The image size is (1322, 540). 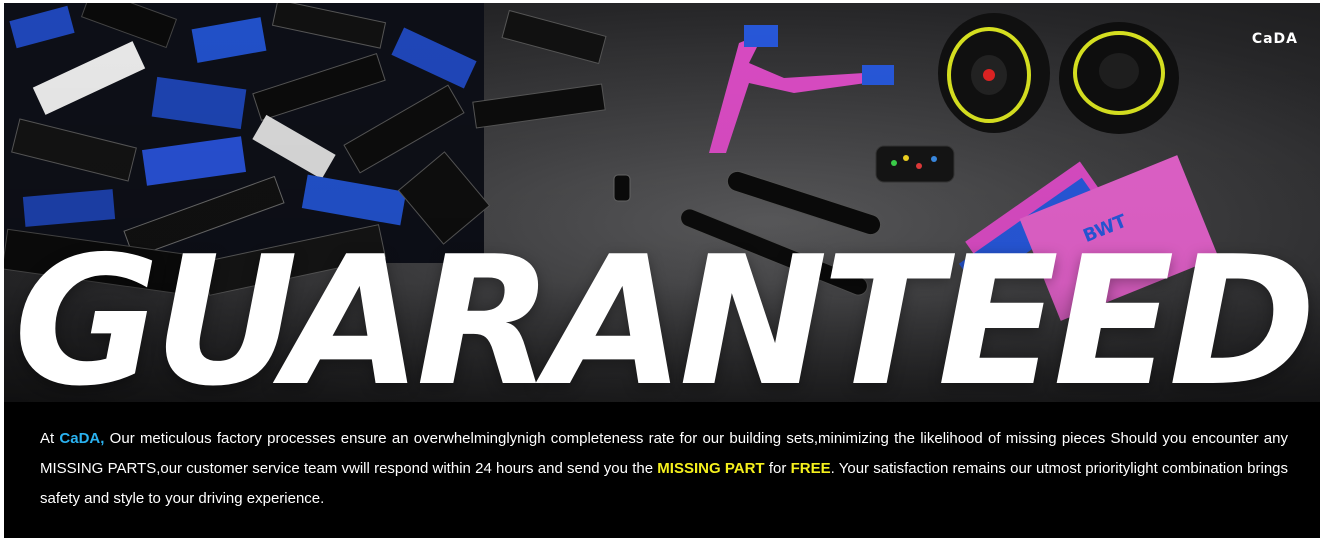 What do you see at coordinates (711, 468) in the screenshot?
I see `missing-part-highlight: MISSING PART` at bounding box center [711, 468].